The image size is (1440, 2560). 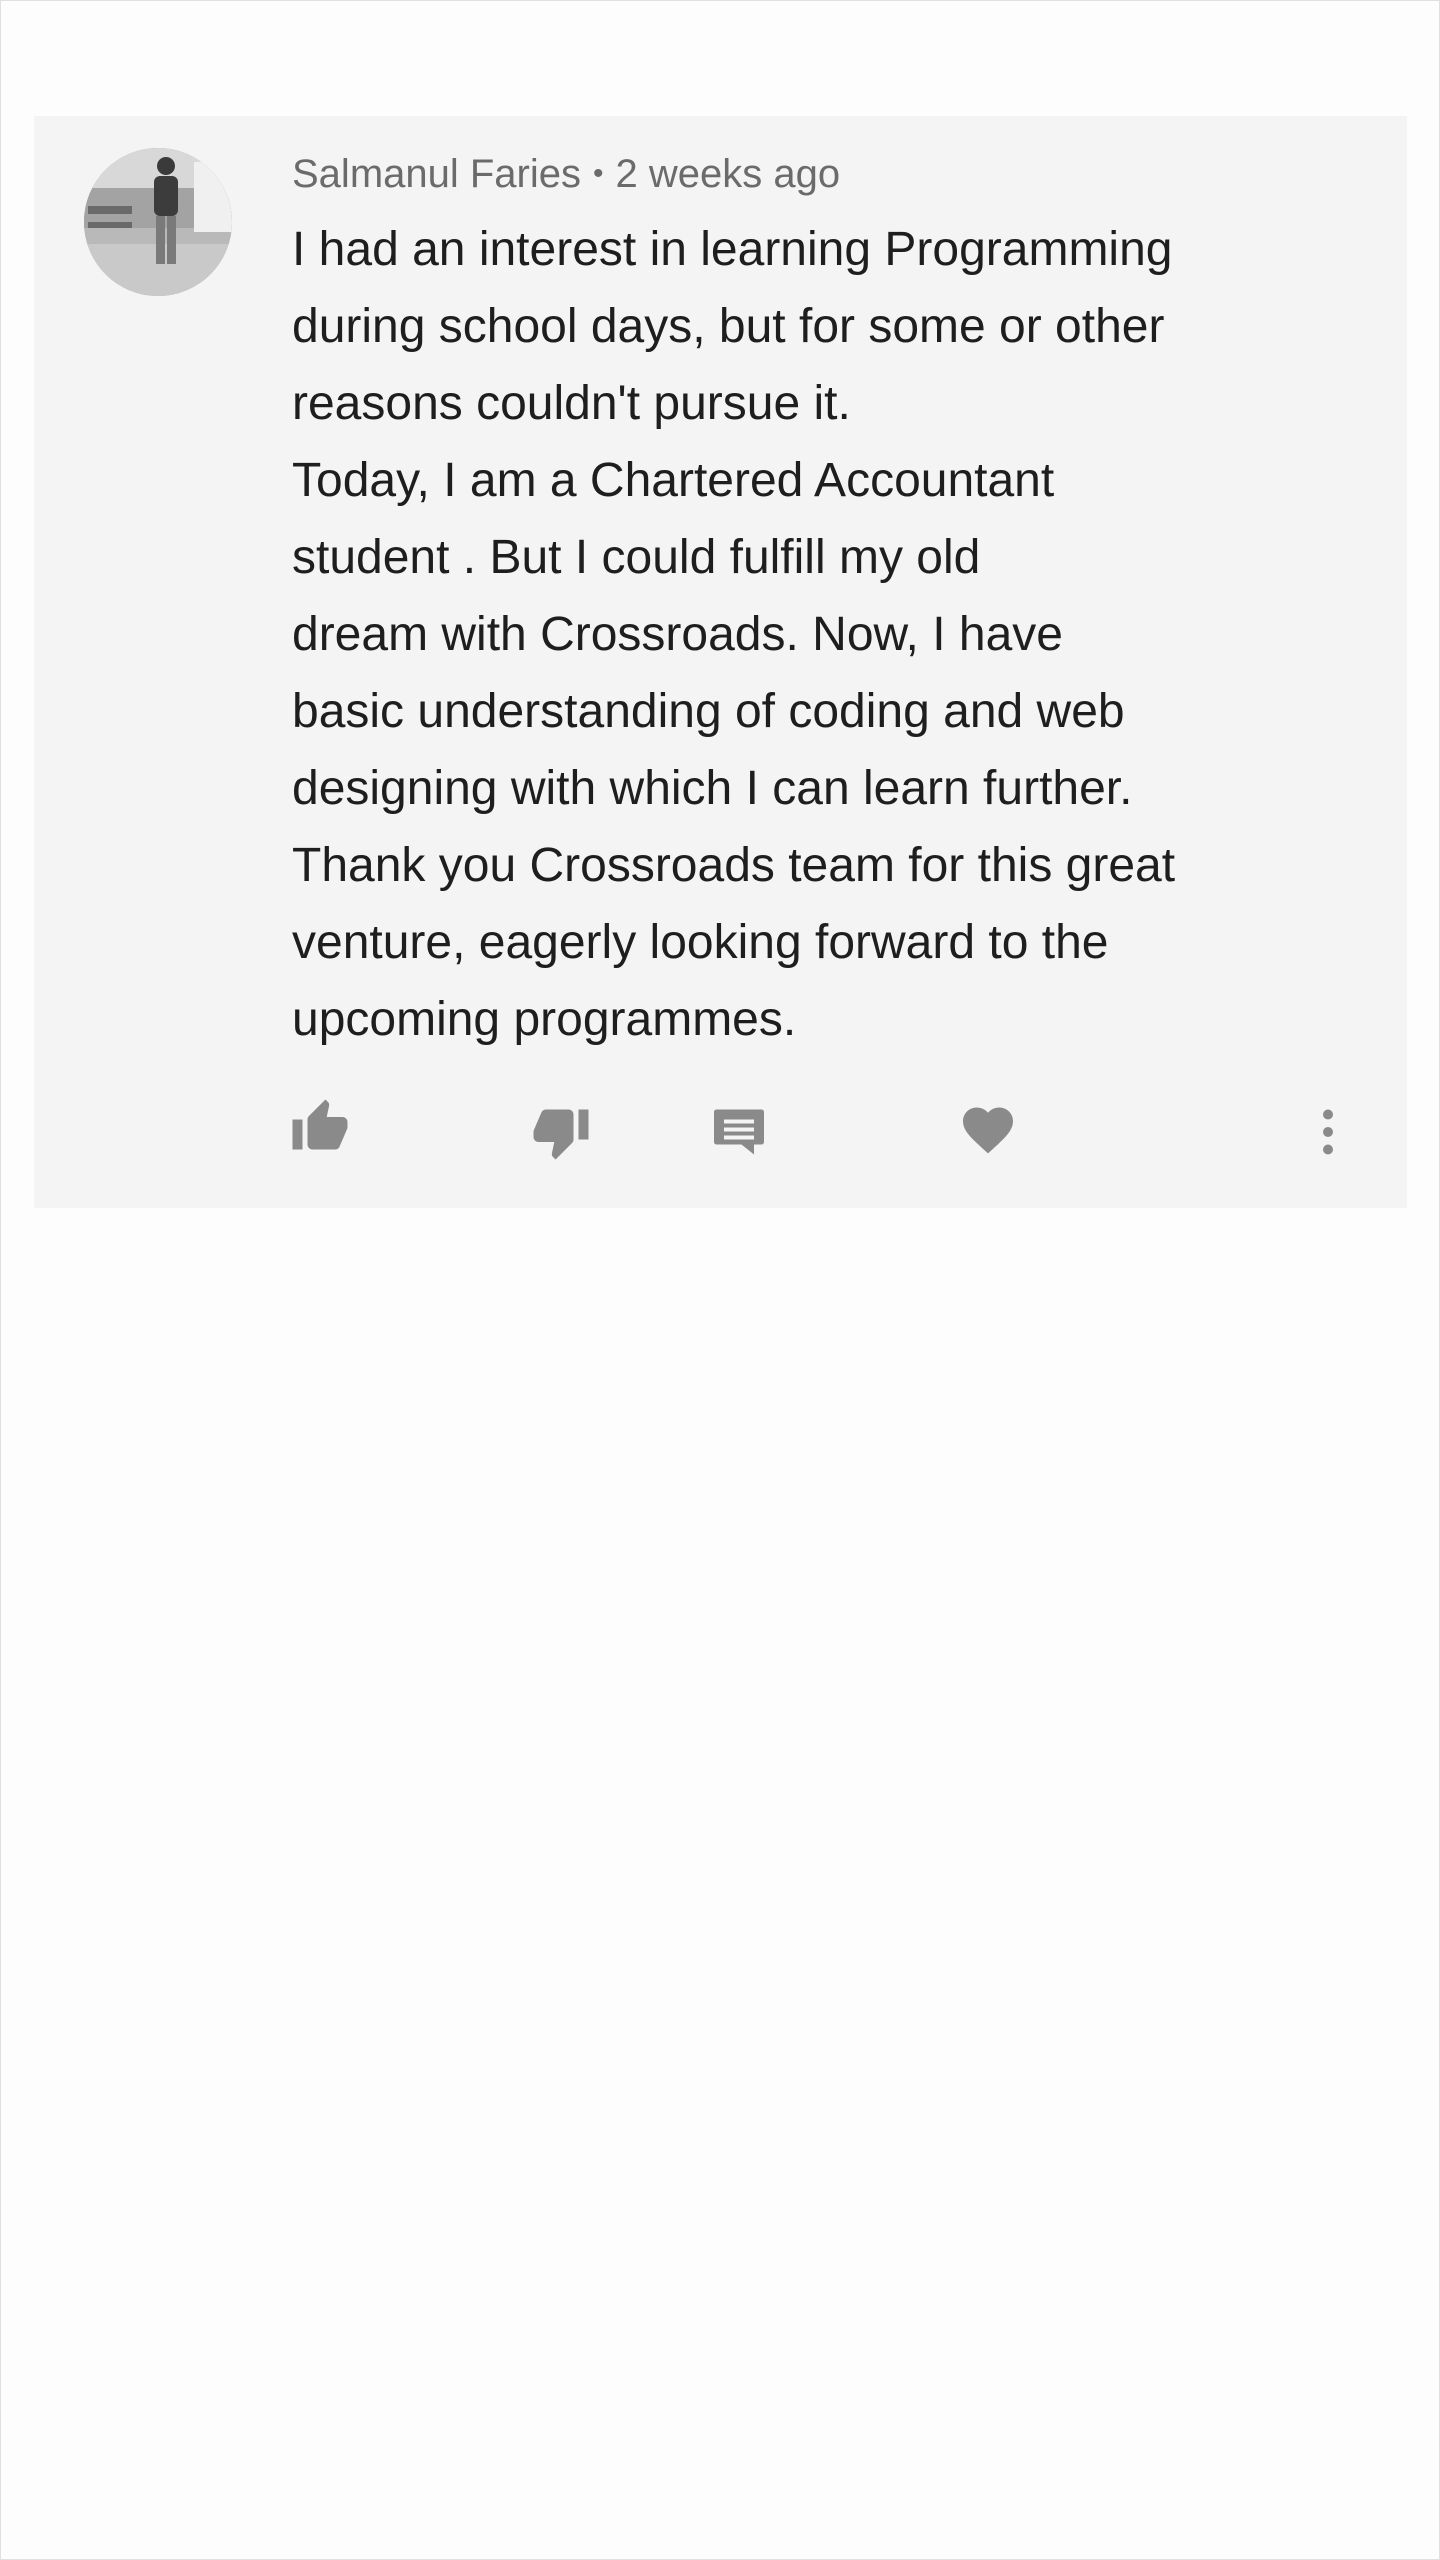 I want to click on reply-icon, so click(x=739, y=1132).